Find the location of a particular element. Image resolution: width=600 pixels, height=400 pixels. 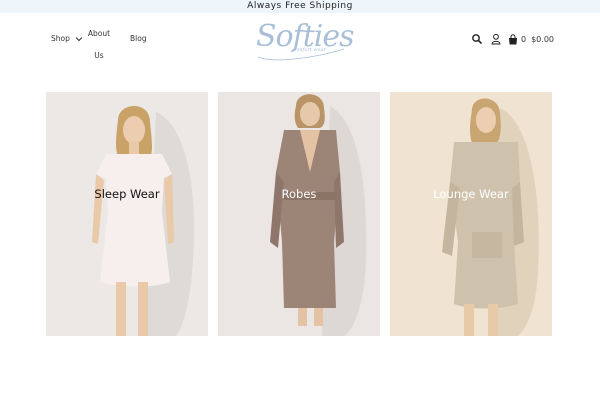

nav-shop: Shop is located at coordinates (67, 39).